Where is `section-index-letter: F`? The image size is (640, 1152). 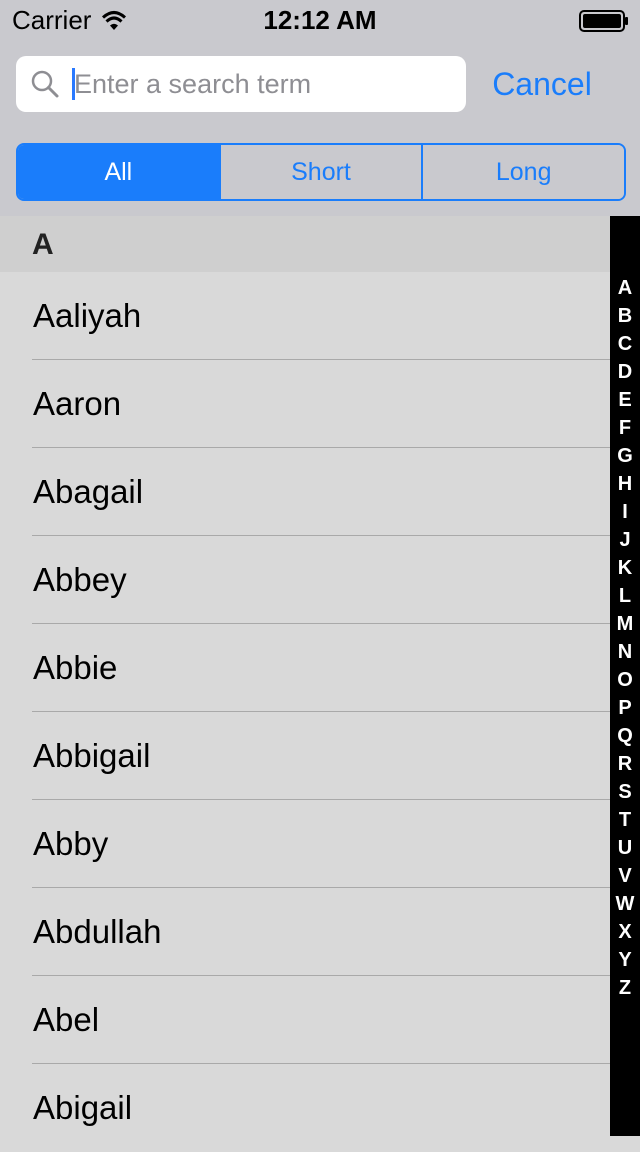 section-index-letter: F is located at coordinates (625, 428).